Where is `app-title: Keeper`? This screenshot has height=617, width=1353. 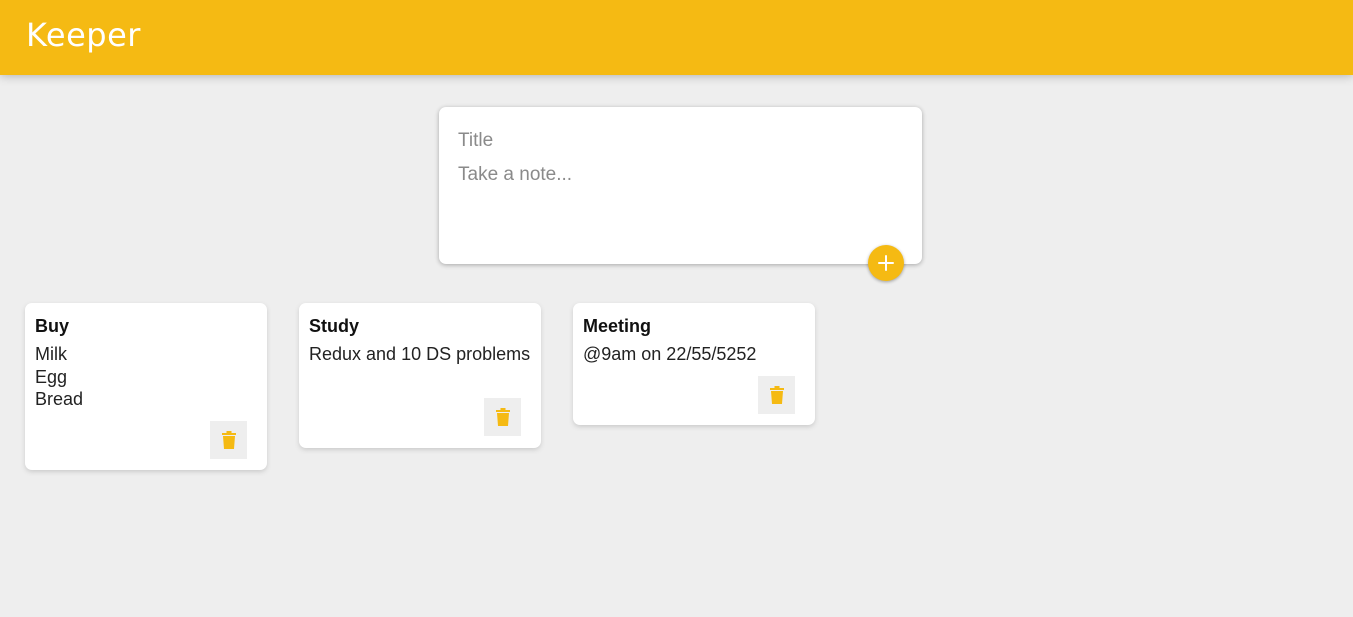
app-title: Keeper is located at coordinates (83, 35).